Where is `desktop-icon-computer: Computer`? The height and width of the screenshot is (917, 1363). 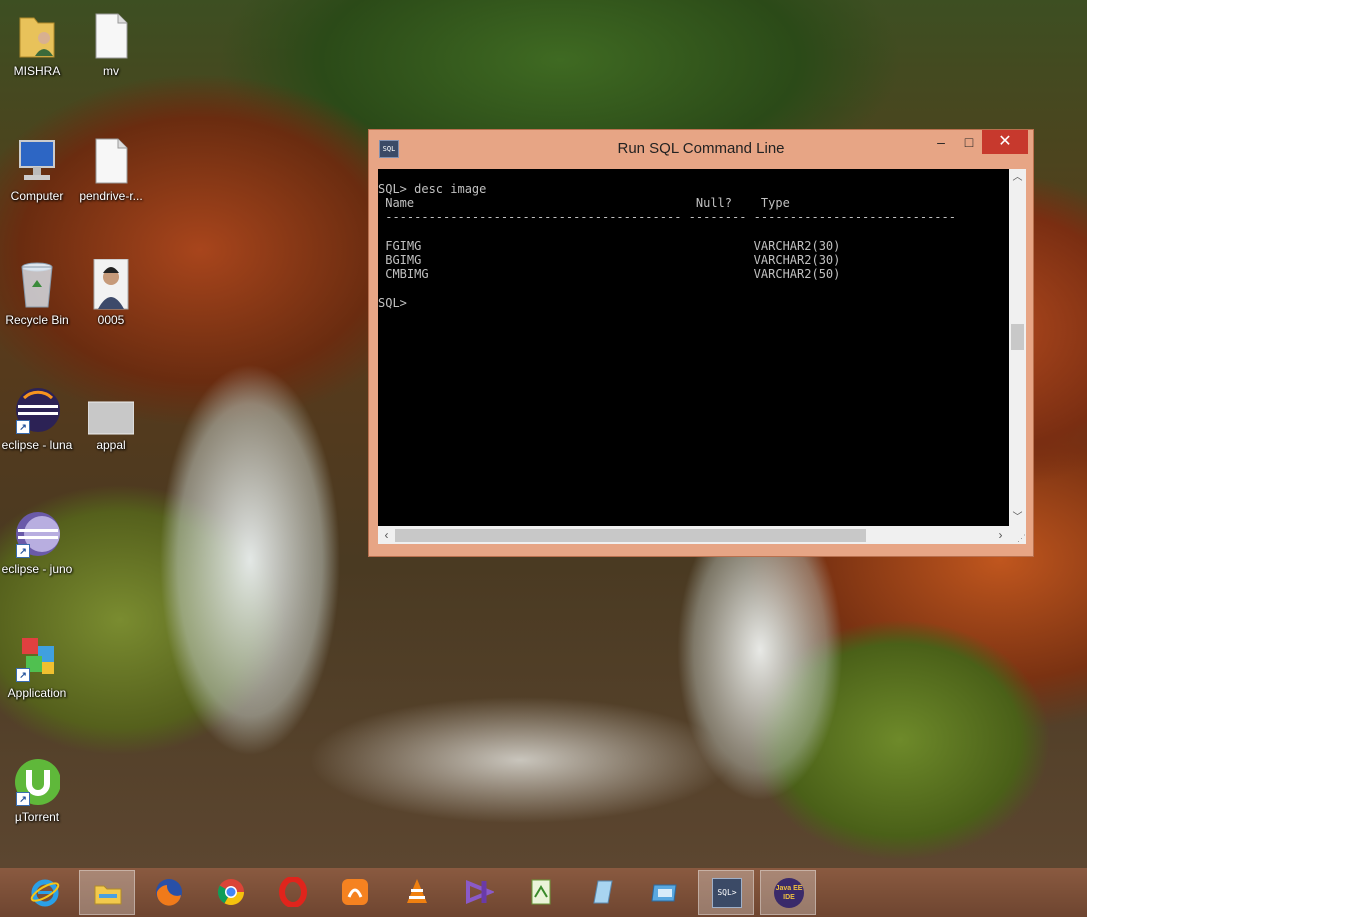
desktop-icon-computer: Computer is located at coordinates (37, 169).